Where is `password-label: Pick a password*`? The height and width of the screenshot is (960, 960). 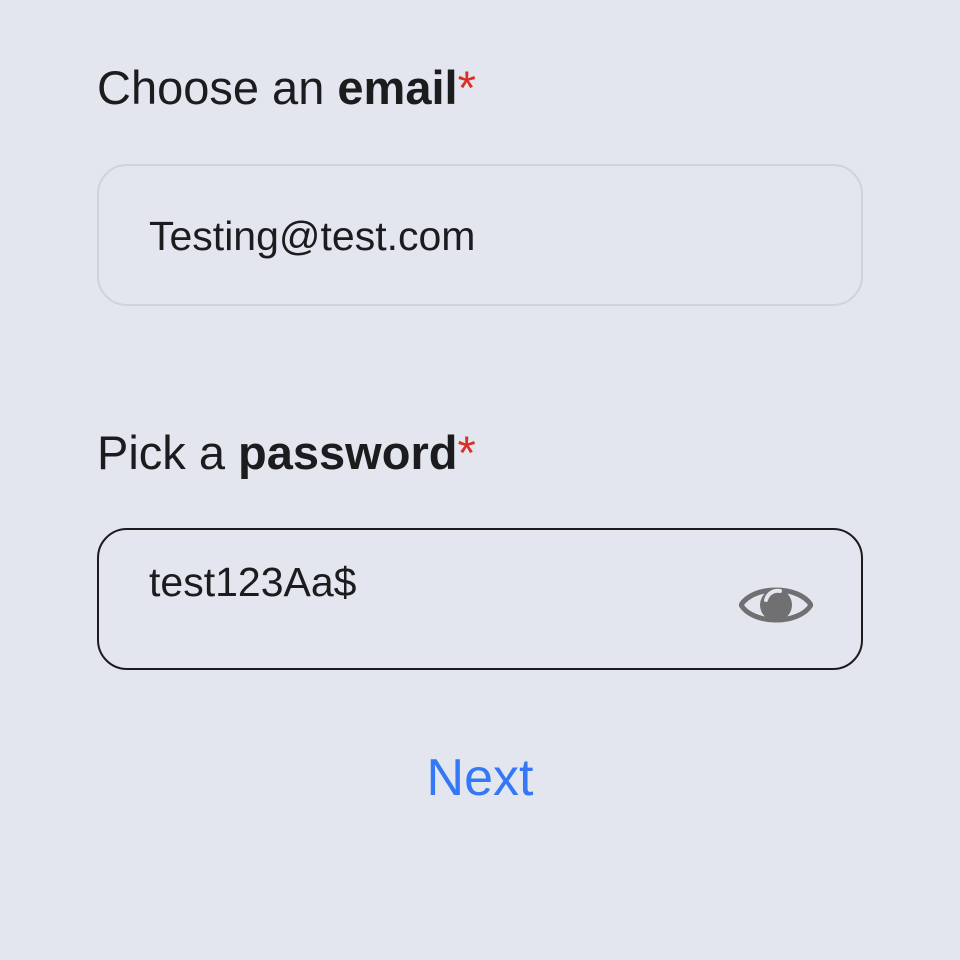
password-label: Pick a password* is located at coordinates (286, 453).